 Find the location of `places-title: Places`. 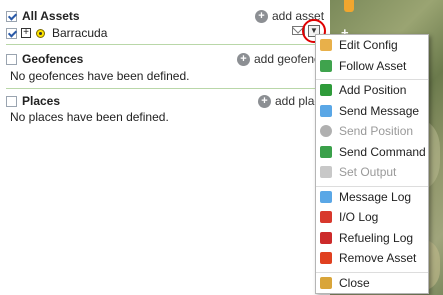

places-title: Places is located at coordinates (41, 101).